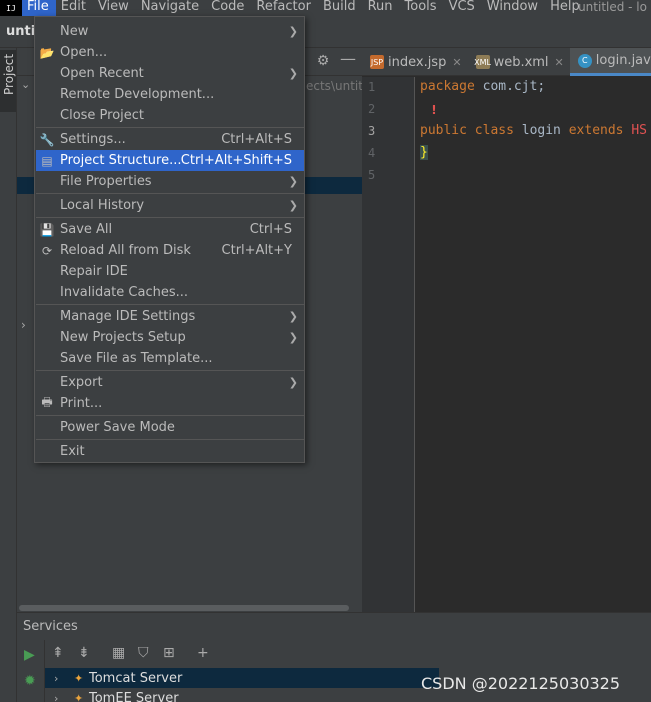  What do you see at coordinates (184, 608) in the screenshot?
I see `scrollbar-thumb` at bounding box center [184, 608].